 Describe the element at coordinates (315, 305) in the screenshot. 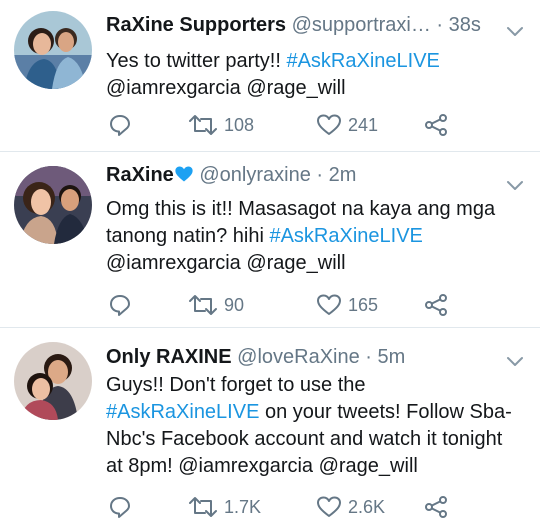

I see `tweet-actions: 90 165` at that location.